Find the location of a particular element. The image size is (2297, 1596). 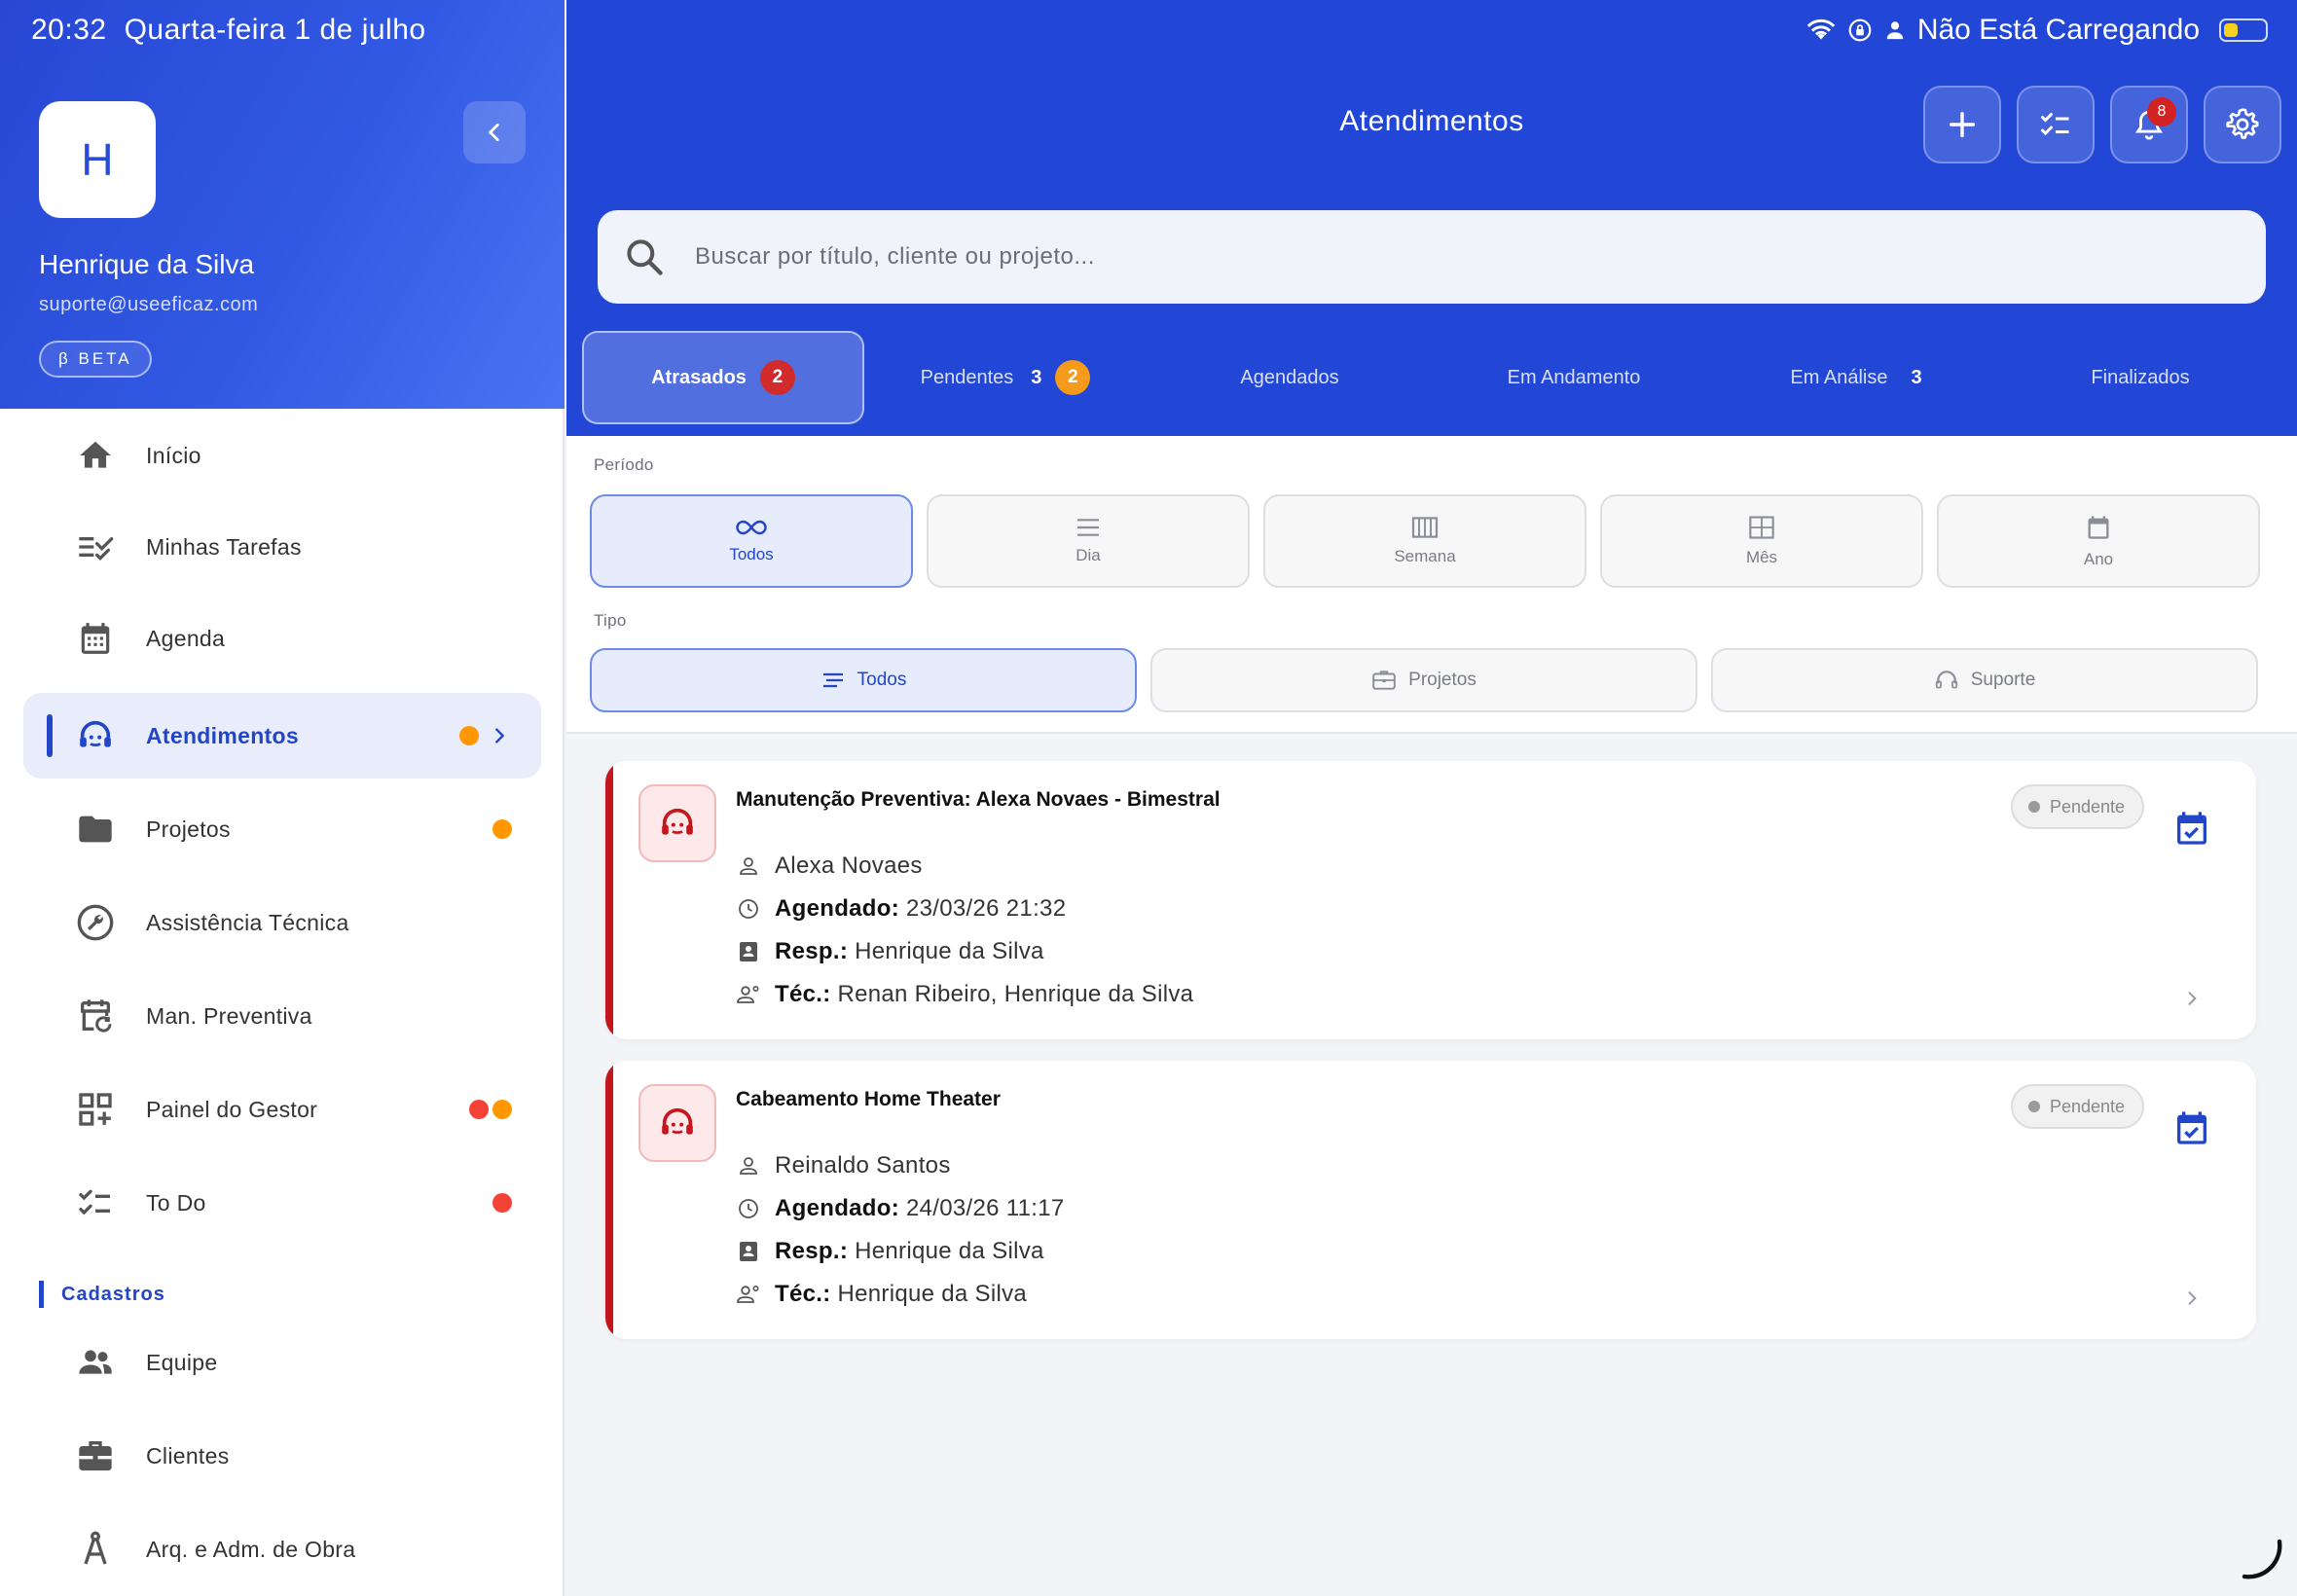

tab-label: Finalizados is located at coordinates (2140, 377).